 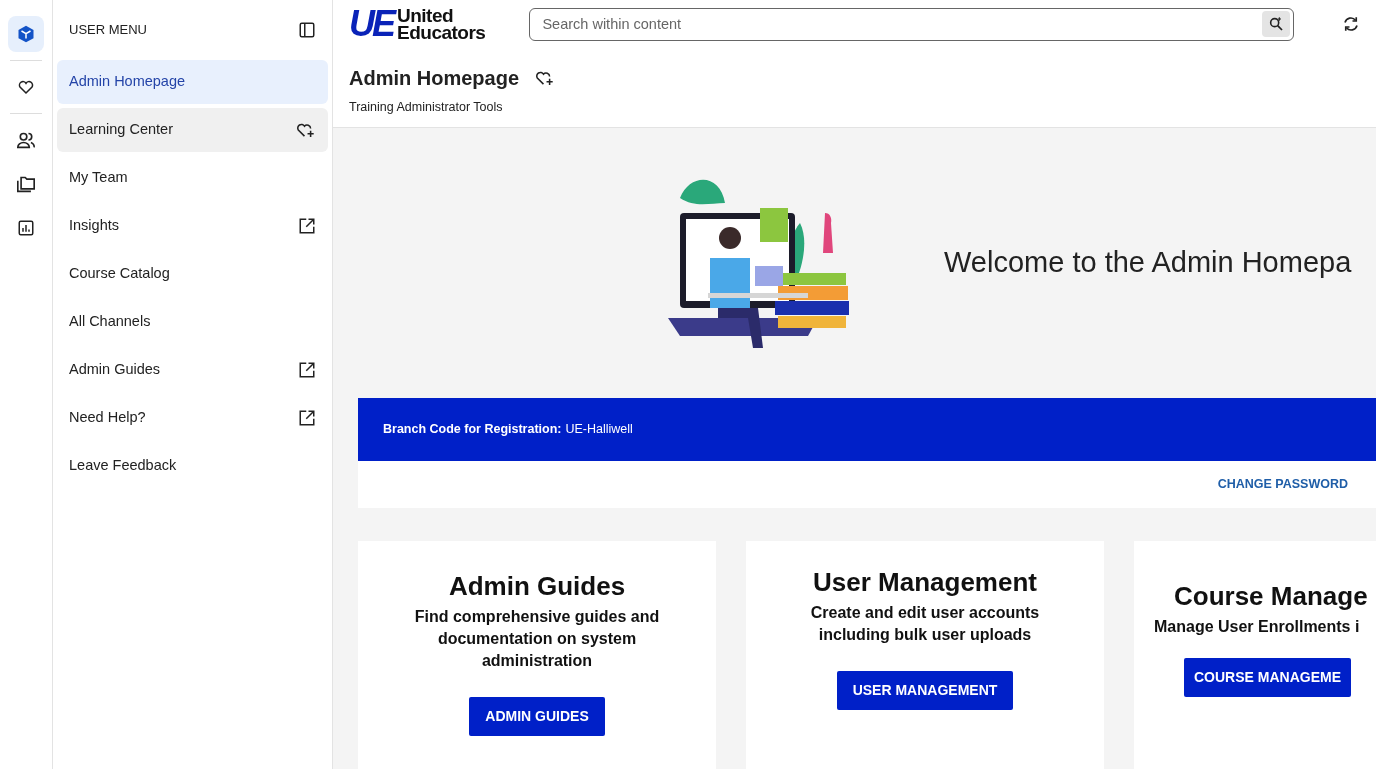 I want to click on menu-item: Admin Homepage, so click(x=192, y=82).